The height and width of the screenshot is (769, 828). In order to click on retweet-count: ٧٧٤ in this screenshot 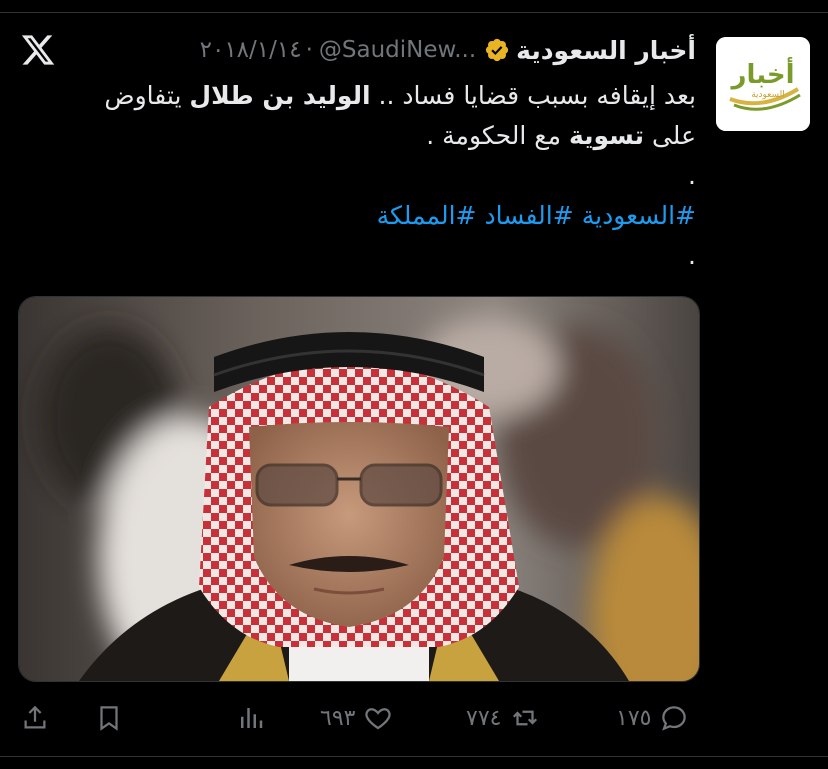, I will do `click(484, 718)`.